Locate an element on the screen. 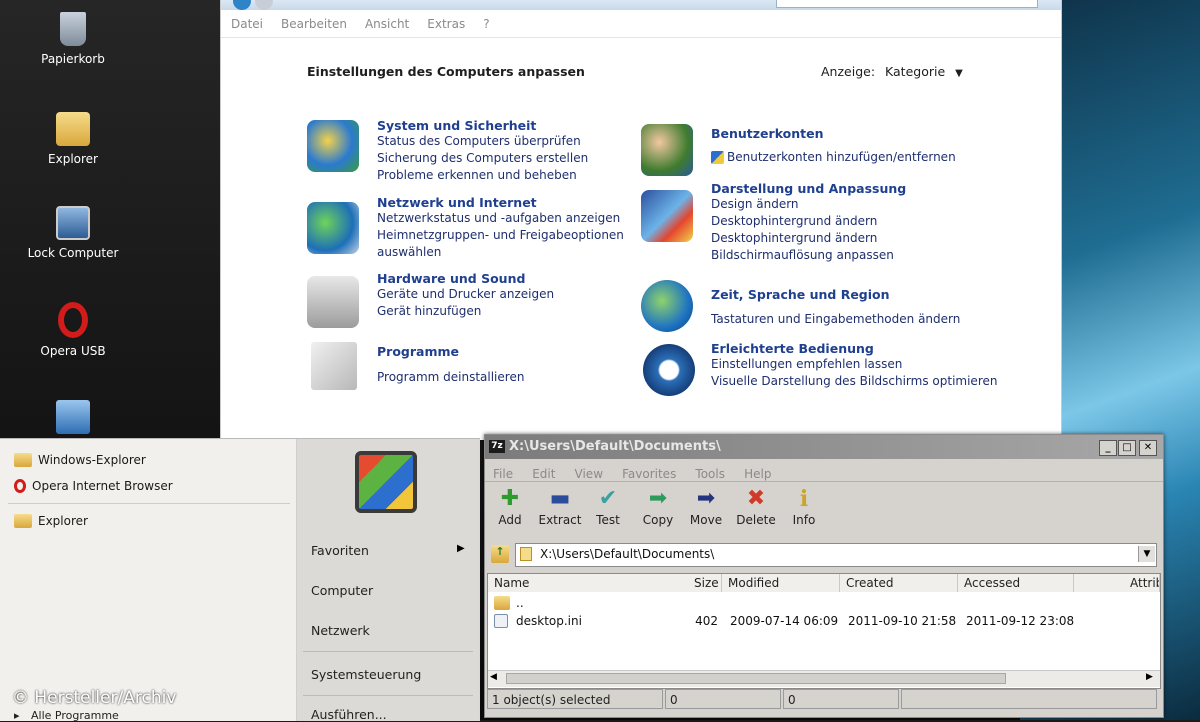 The height and width of the screenshot is (722, 1200). start-place-label: Systemsteuerung is located at coordinates (366, 674).